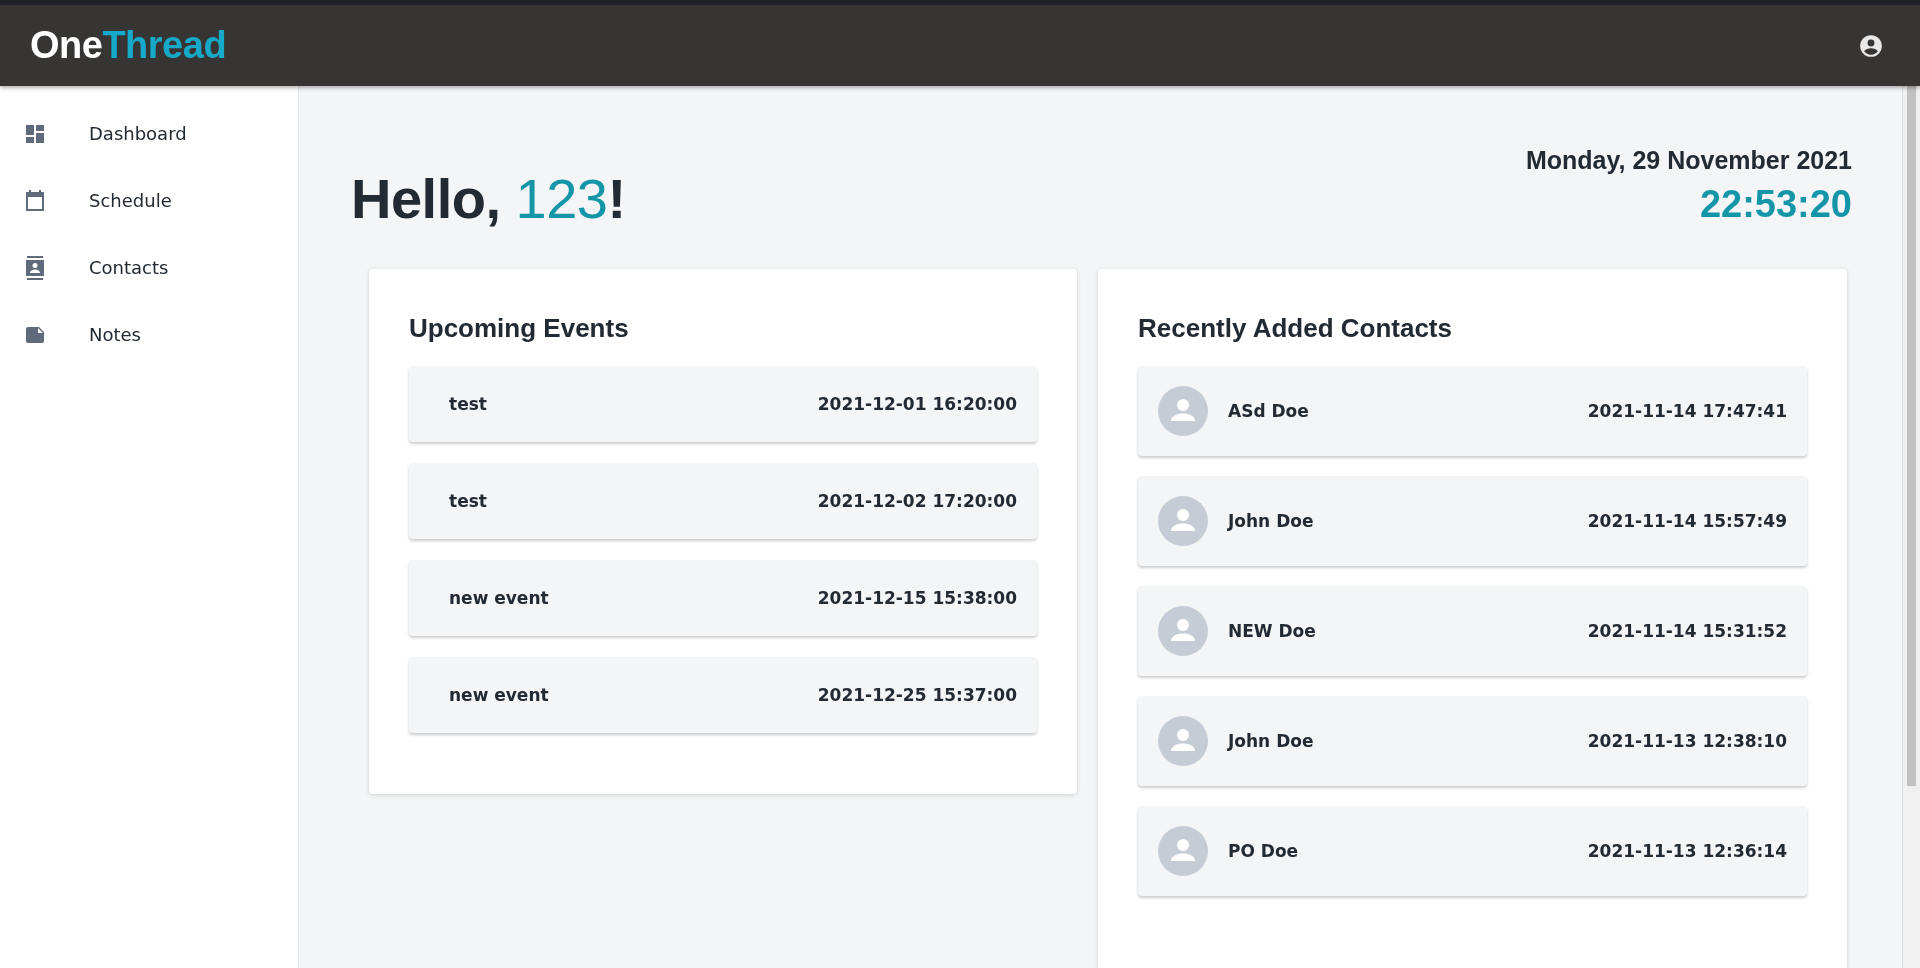 The width and height of the screenshot is (1920, 968). Describe the element at coordinates (917, 598) in the screenshot. I see `event-datetime: 2021-12-15 15:38:00` at that location.